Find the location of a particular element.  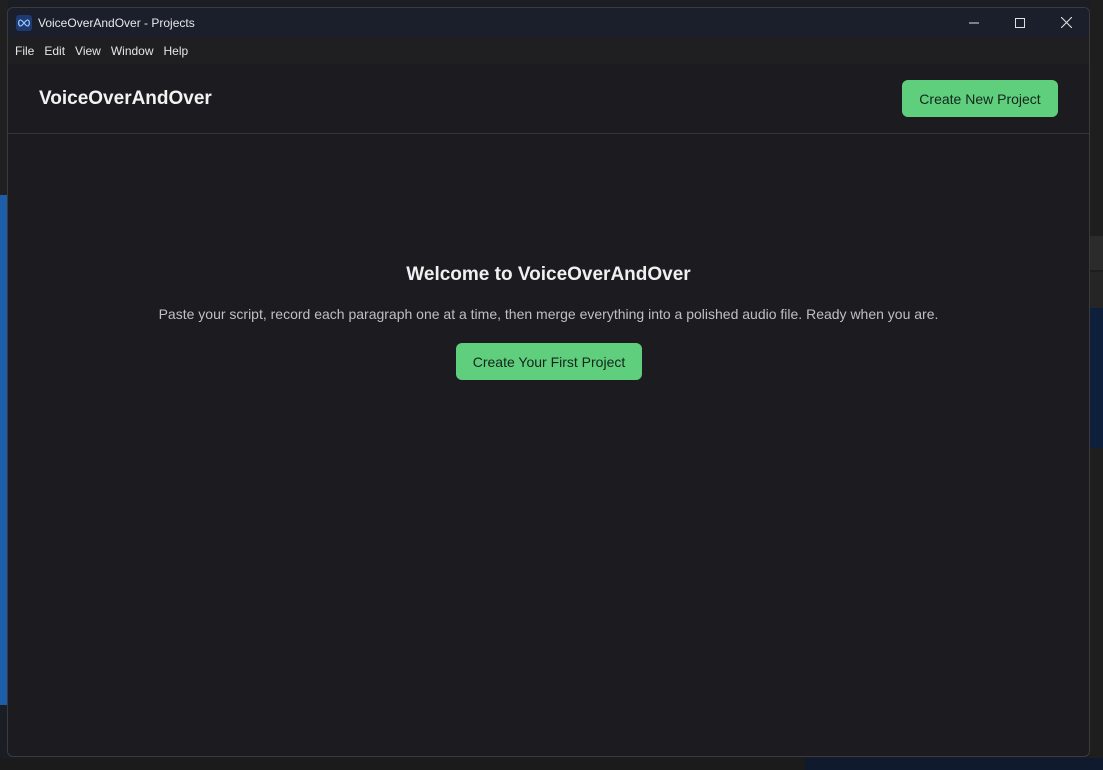

menu-view: View is located at coordinates (88, 51).